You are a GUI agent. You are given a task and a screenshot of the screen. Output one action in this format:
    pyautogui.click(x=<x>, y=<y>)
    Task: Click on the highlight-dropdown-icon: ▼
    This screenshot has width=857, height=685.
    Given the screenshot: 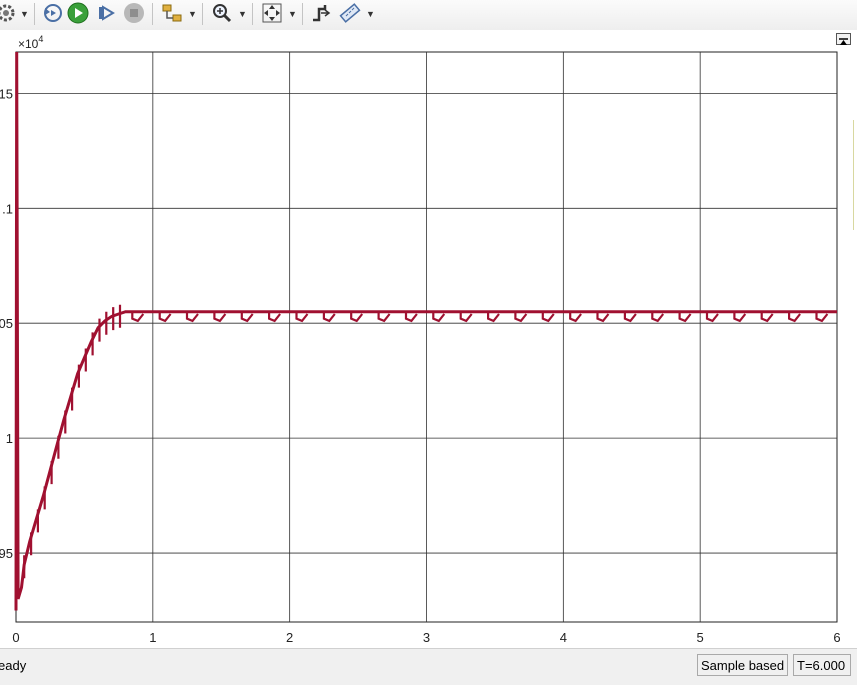 What is the action you would take?
    pyautogui.click(x=192, y=14)
    